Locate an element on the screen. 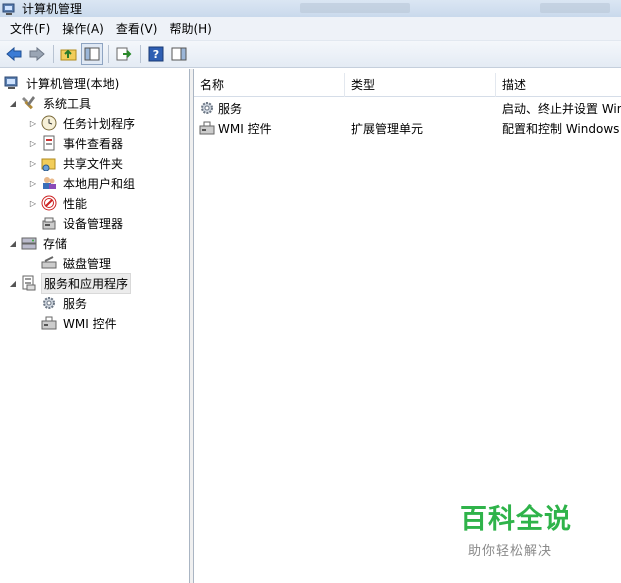  menu-view: 查看(V) is located at coordinates (137, 29).